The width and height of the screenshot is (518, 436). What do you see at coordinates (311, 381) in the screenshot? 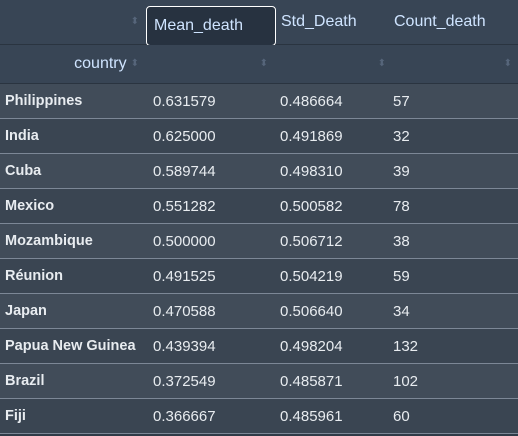
I see `std-death-cell: 0.485871` at bounding box center [311, 381].